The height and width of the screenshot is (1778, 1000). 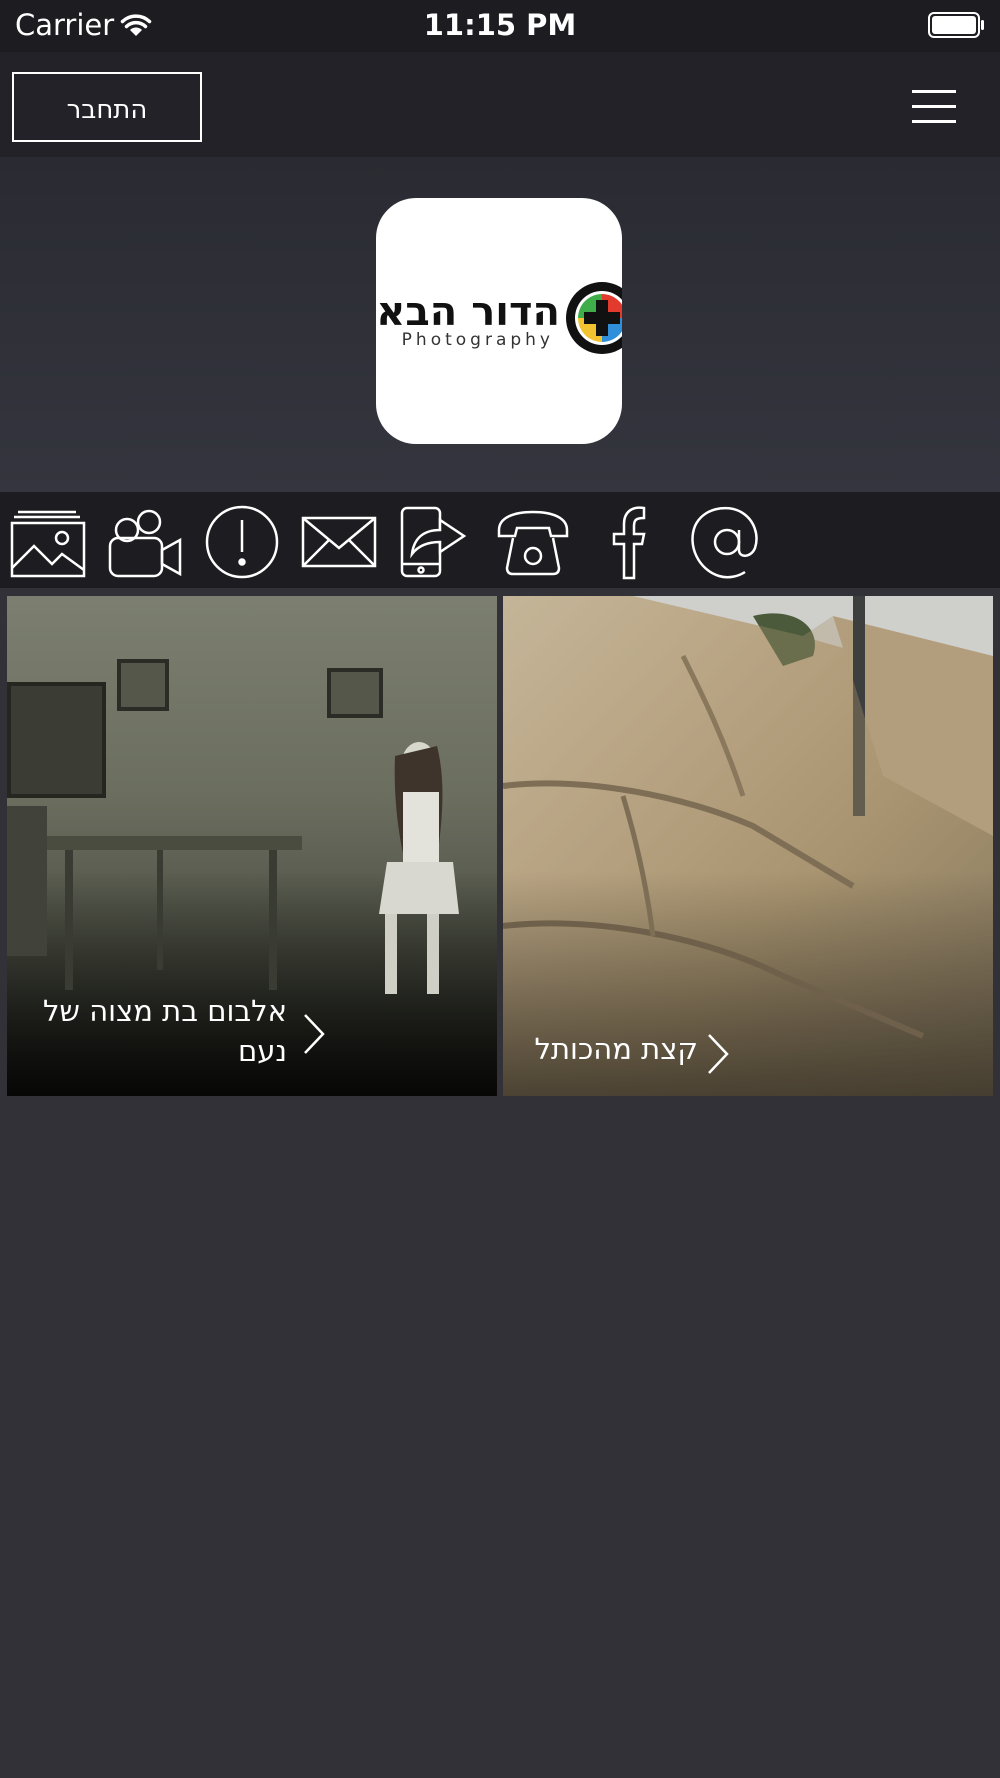 I want to click on at-sign-icon, so click(x=727, y=542).